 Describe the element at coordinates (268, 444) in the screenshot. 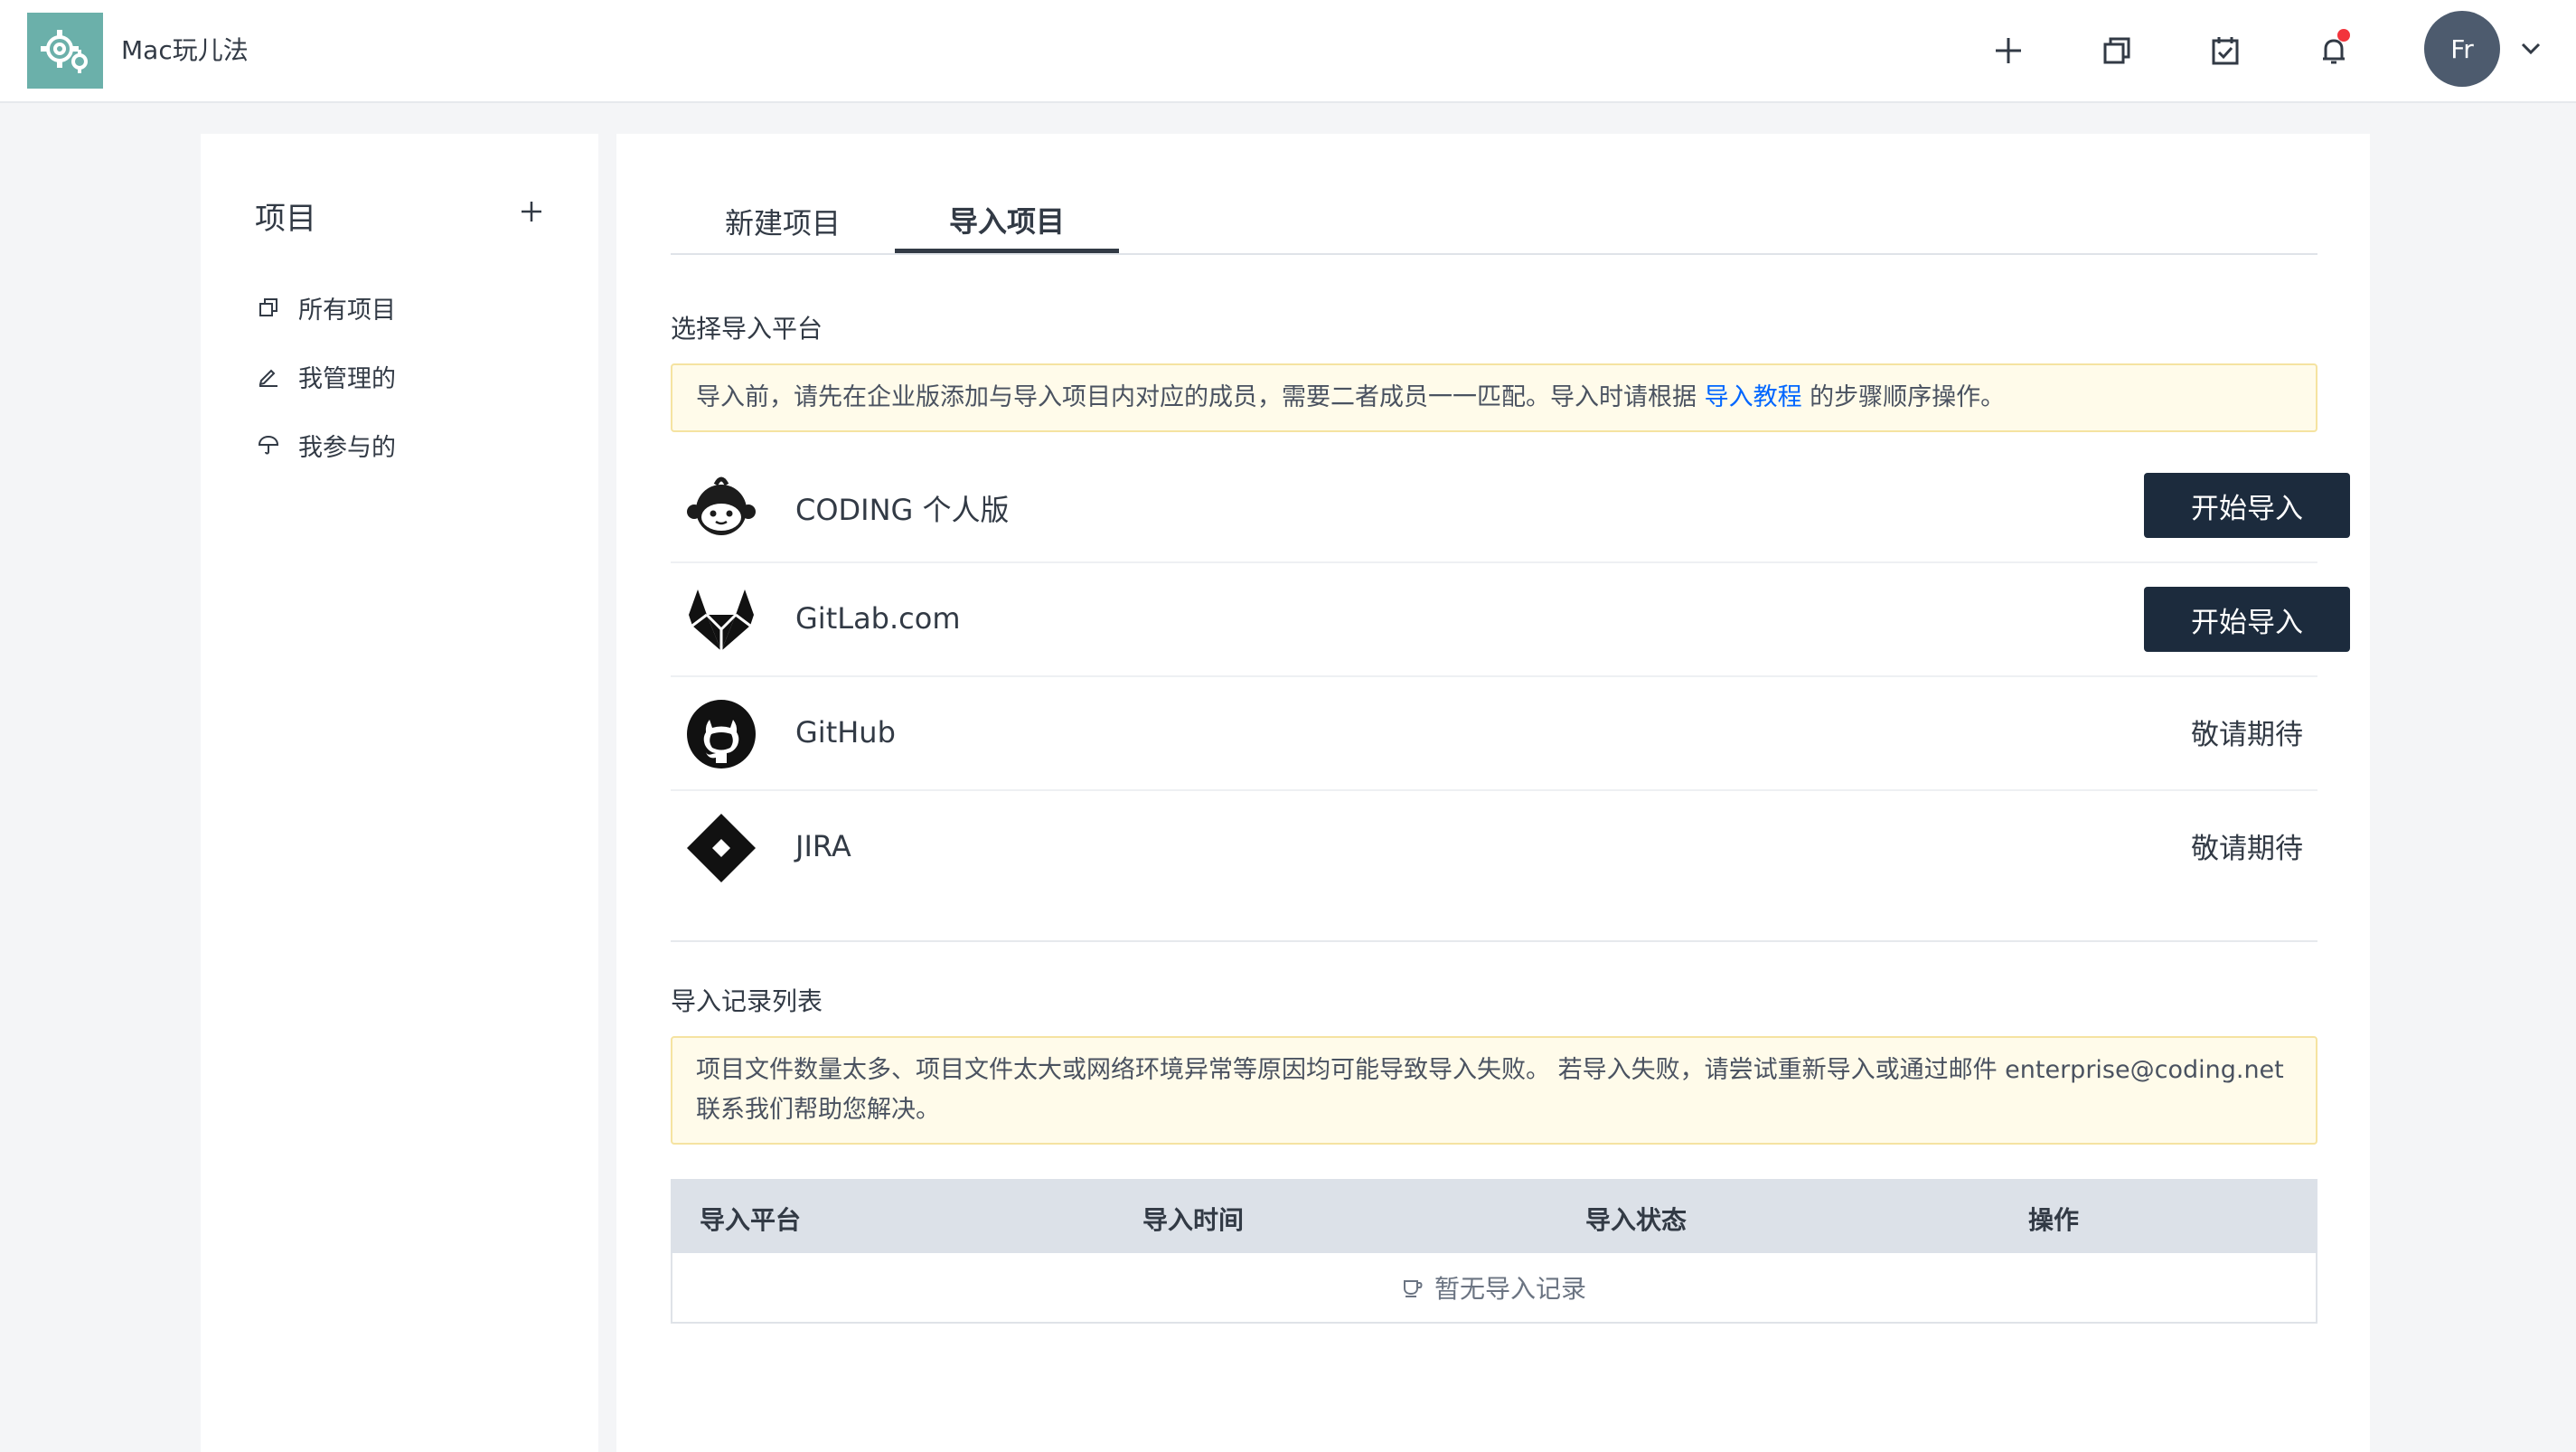

I see `umbrella-icon` at that location.